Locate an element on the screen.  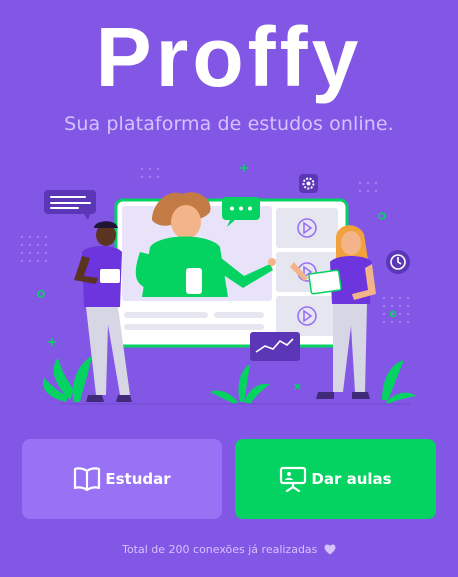
logo-text: Proffy is located at coordinates (229, 57).